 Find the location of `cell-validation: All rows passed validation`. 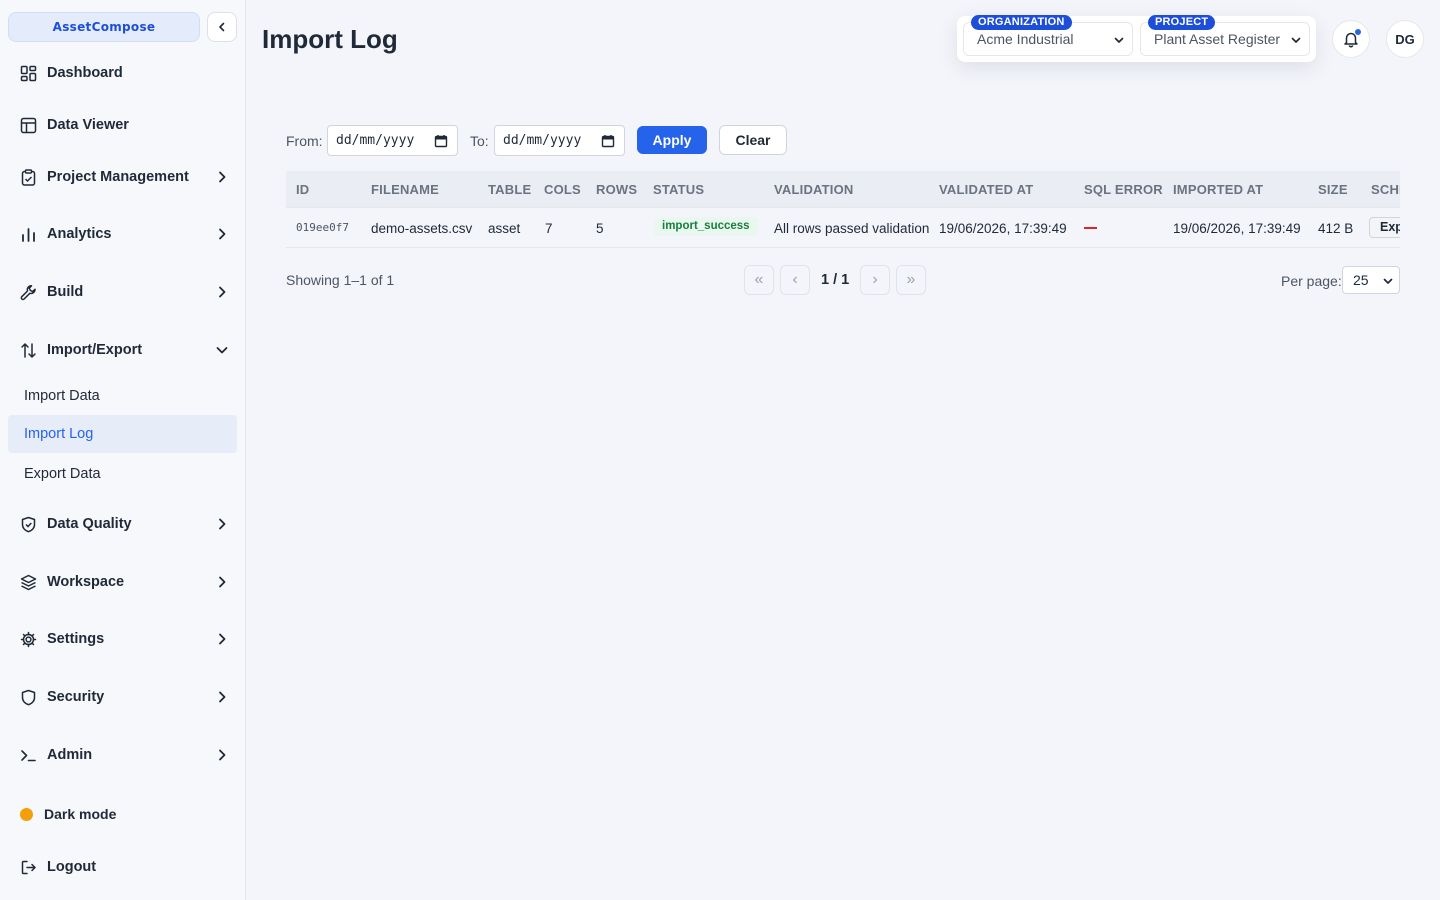

cell-validation: All rows passed validation is located at coordinates (852, 228).